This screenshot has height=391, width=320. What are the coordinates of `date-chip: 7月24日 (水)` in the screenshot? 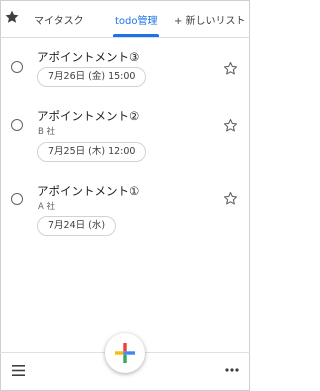 It's located at (77, 226).